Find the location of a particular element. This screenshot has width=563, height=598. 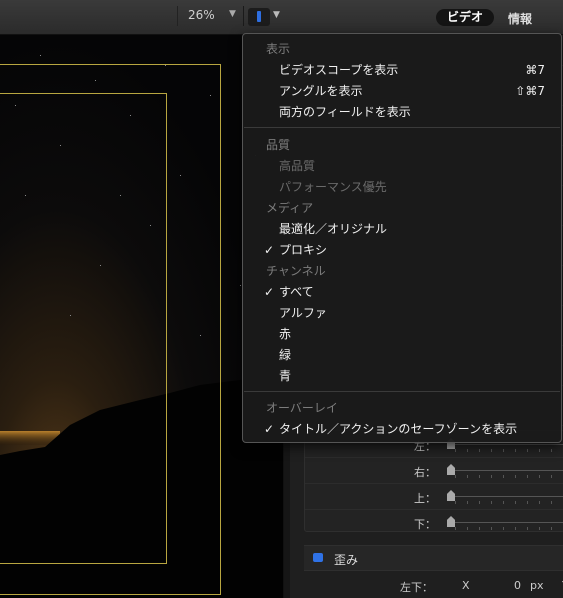

menu-header-media: メディア is located at coordinates (402, 208).